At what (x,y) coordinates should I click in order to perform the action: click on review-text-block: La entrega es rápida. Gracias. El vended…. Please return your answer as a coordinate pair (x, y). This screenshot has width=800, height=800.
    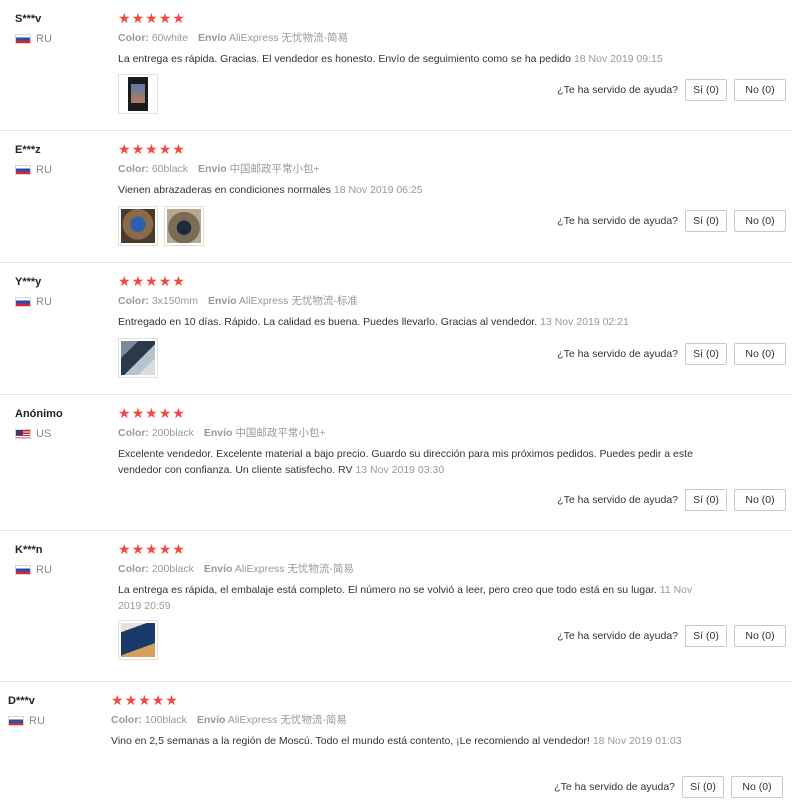
    Looking at the image, I should click on (418, 59).